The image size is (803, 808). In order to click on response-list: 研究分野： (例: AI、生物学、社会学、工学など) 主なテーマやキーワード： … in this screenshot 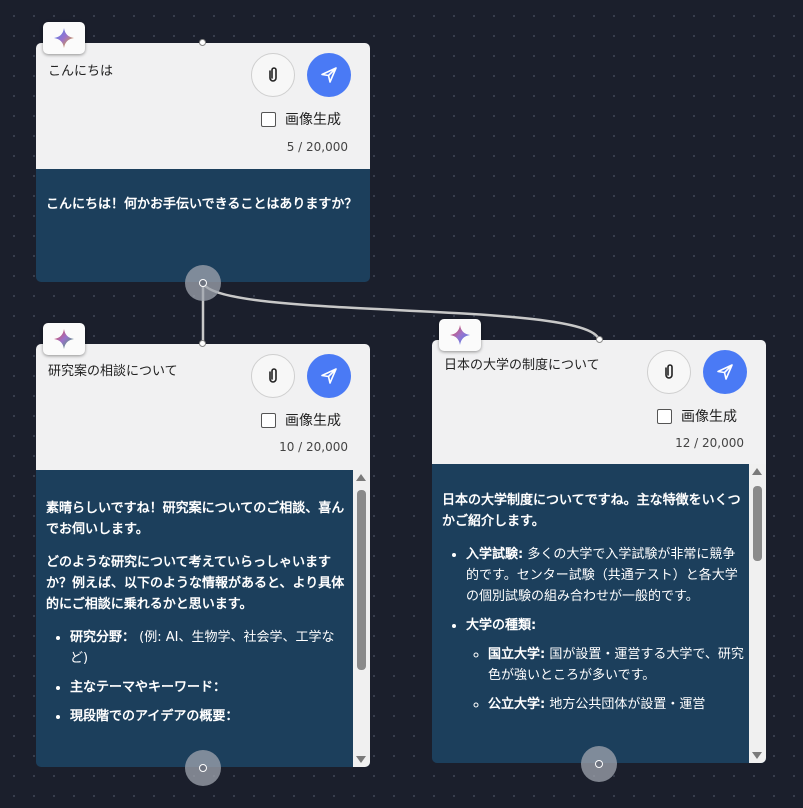, I will do `click(210, 677)`.